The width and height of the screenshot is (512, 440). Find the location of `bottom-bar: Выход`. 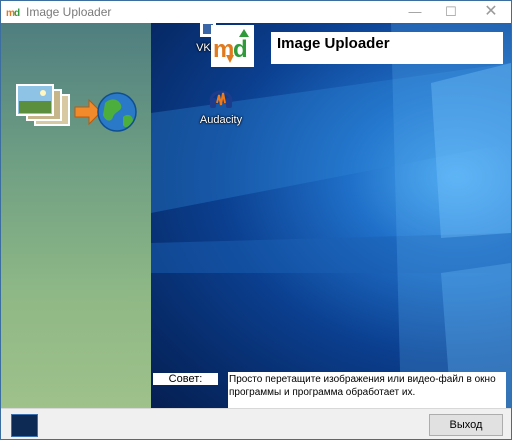

bottom-bar: Выход is located at coordinates (256, 423).